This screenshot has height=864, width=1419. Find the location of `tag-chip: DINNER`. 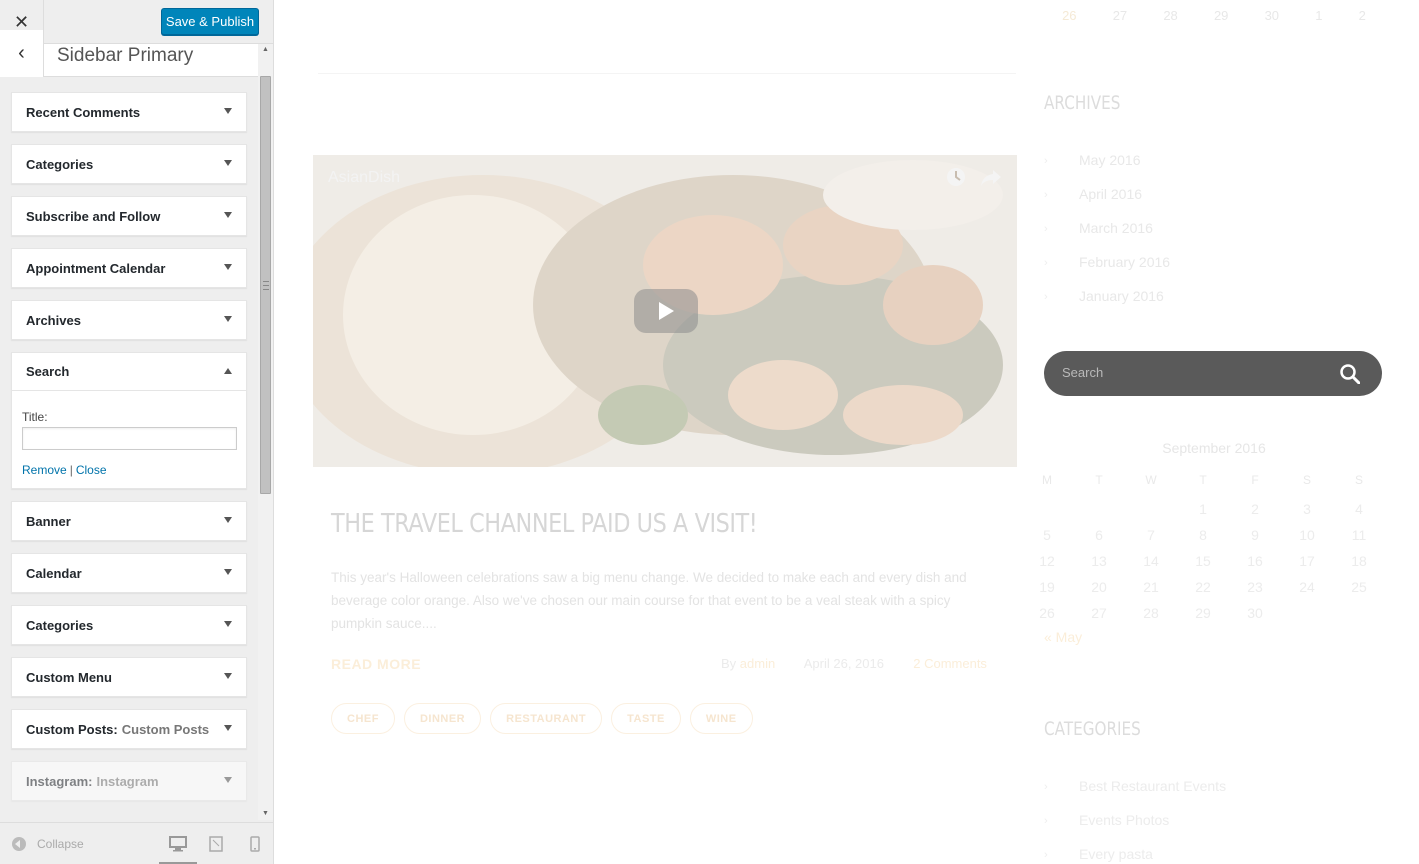

tag-chip: DINNER is located at coordinates (442, 718).